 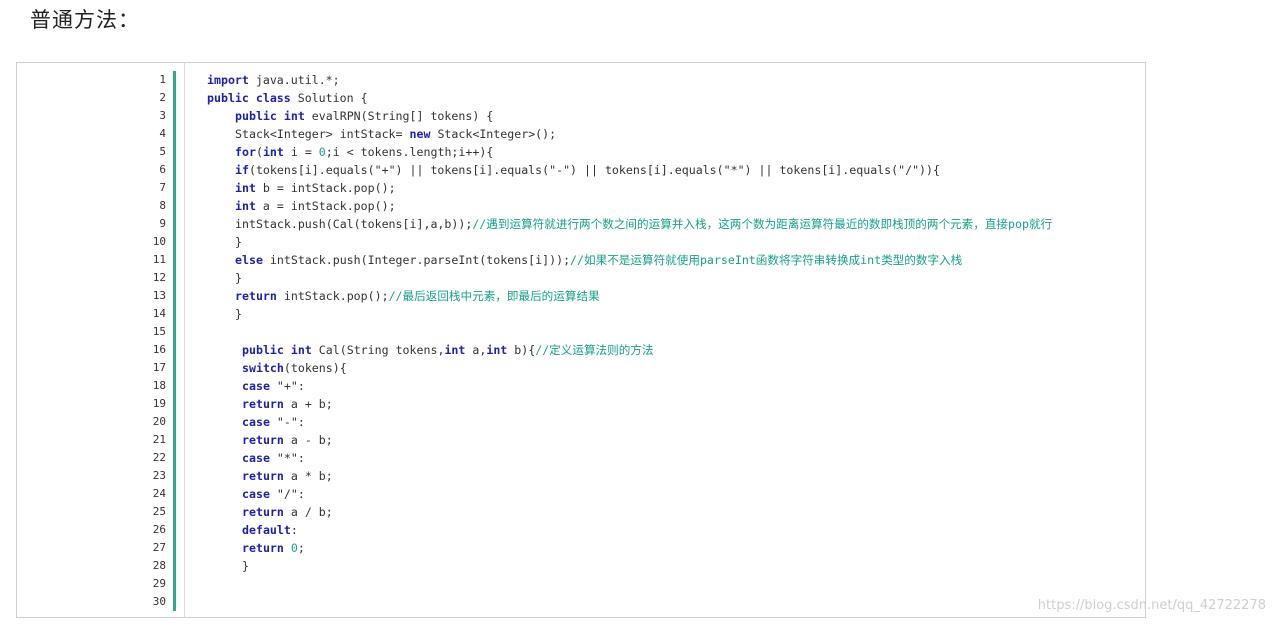 What do you see at coordinates (420, 134) in the screenshot?
I see `code-keyword: new` at bounding box center [420, 134].